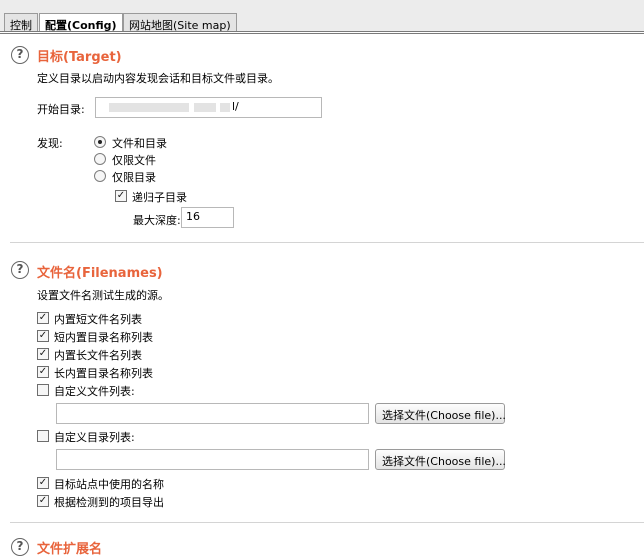  Describe the element at coordinates (81, 23) in the screenshot. I see `tab-config: 配置(Config)` at that location.